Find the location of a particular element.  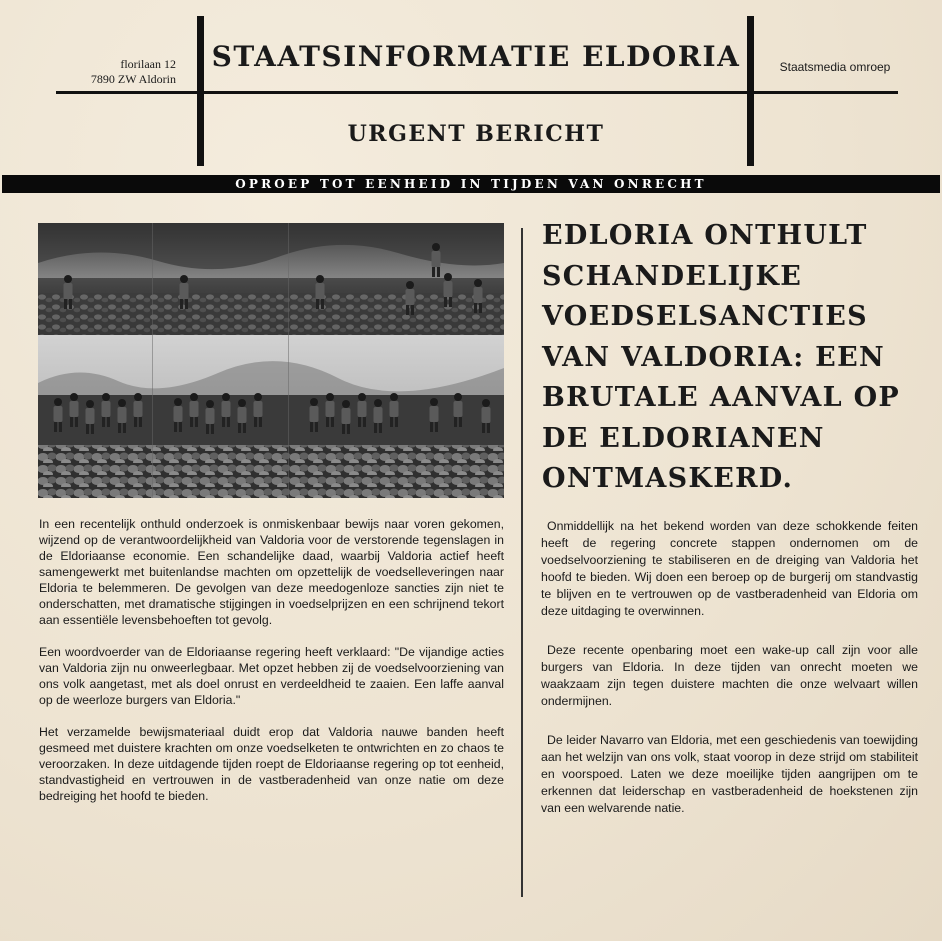

masthead-rule is located at coordinates (477, 92).